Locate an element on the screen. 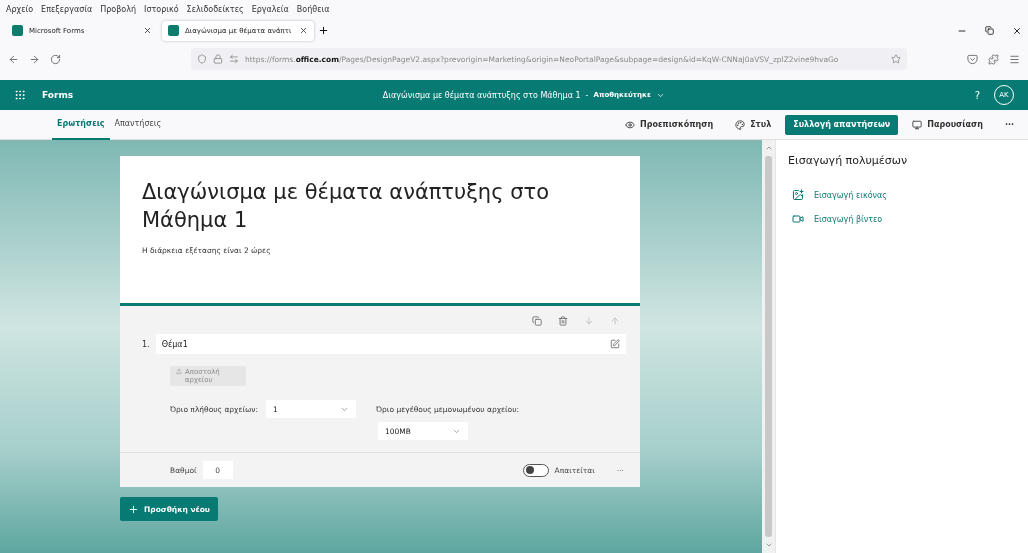 The width and height of the screenshot is (1028, 553). trash-icon is located at coordinates (563, 321).